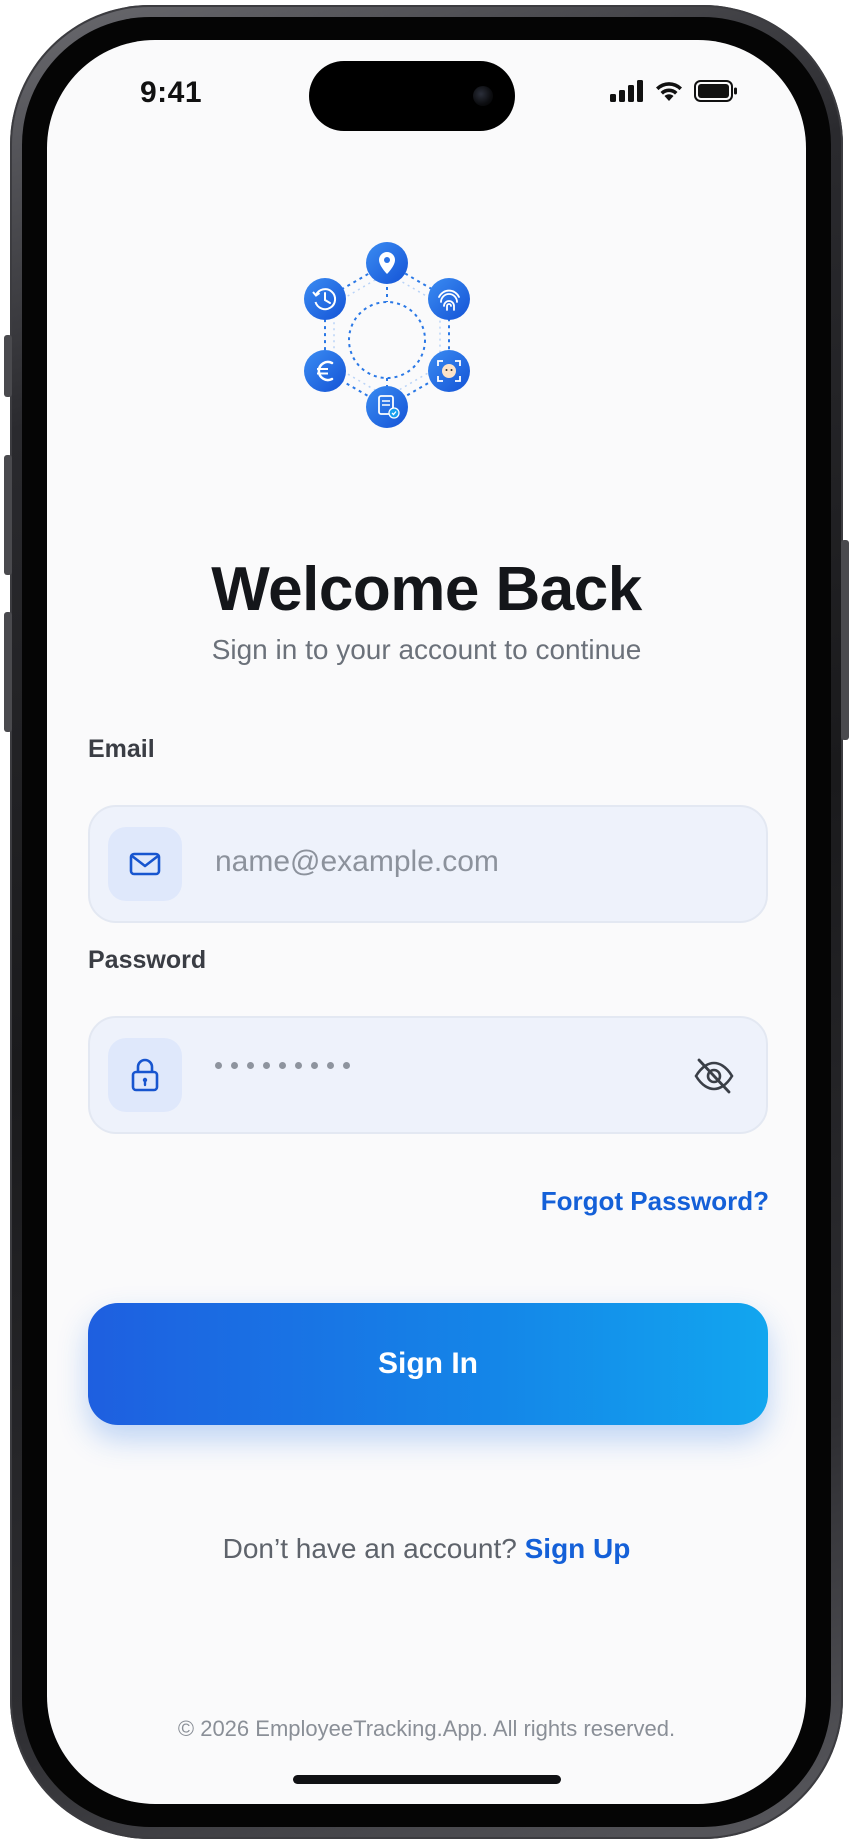  I want to click on status-time: 9:41, so click(171, 92).